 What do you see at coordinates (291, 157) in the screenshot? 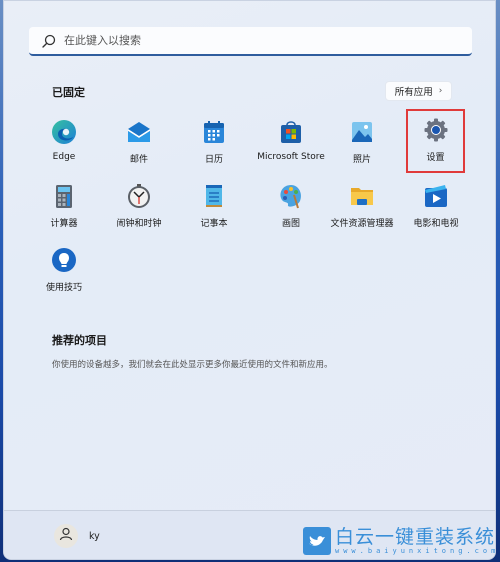
I see `app-label: Microsoft Store` at bounding box center [291, 157].